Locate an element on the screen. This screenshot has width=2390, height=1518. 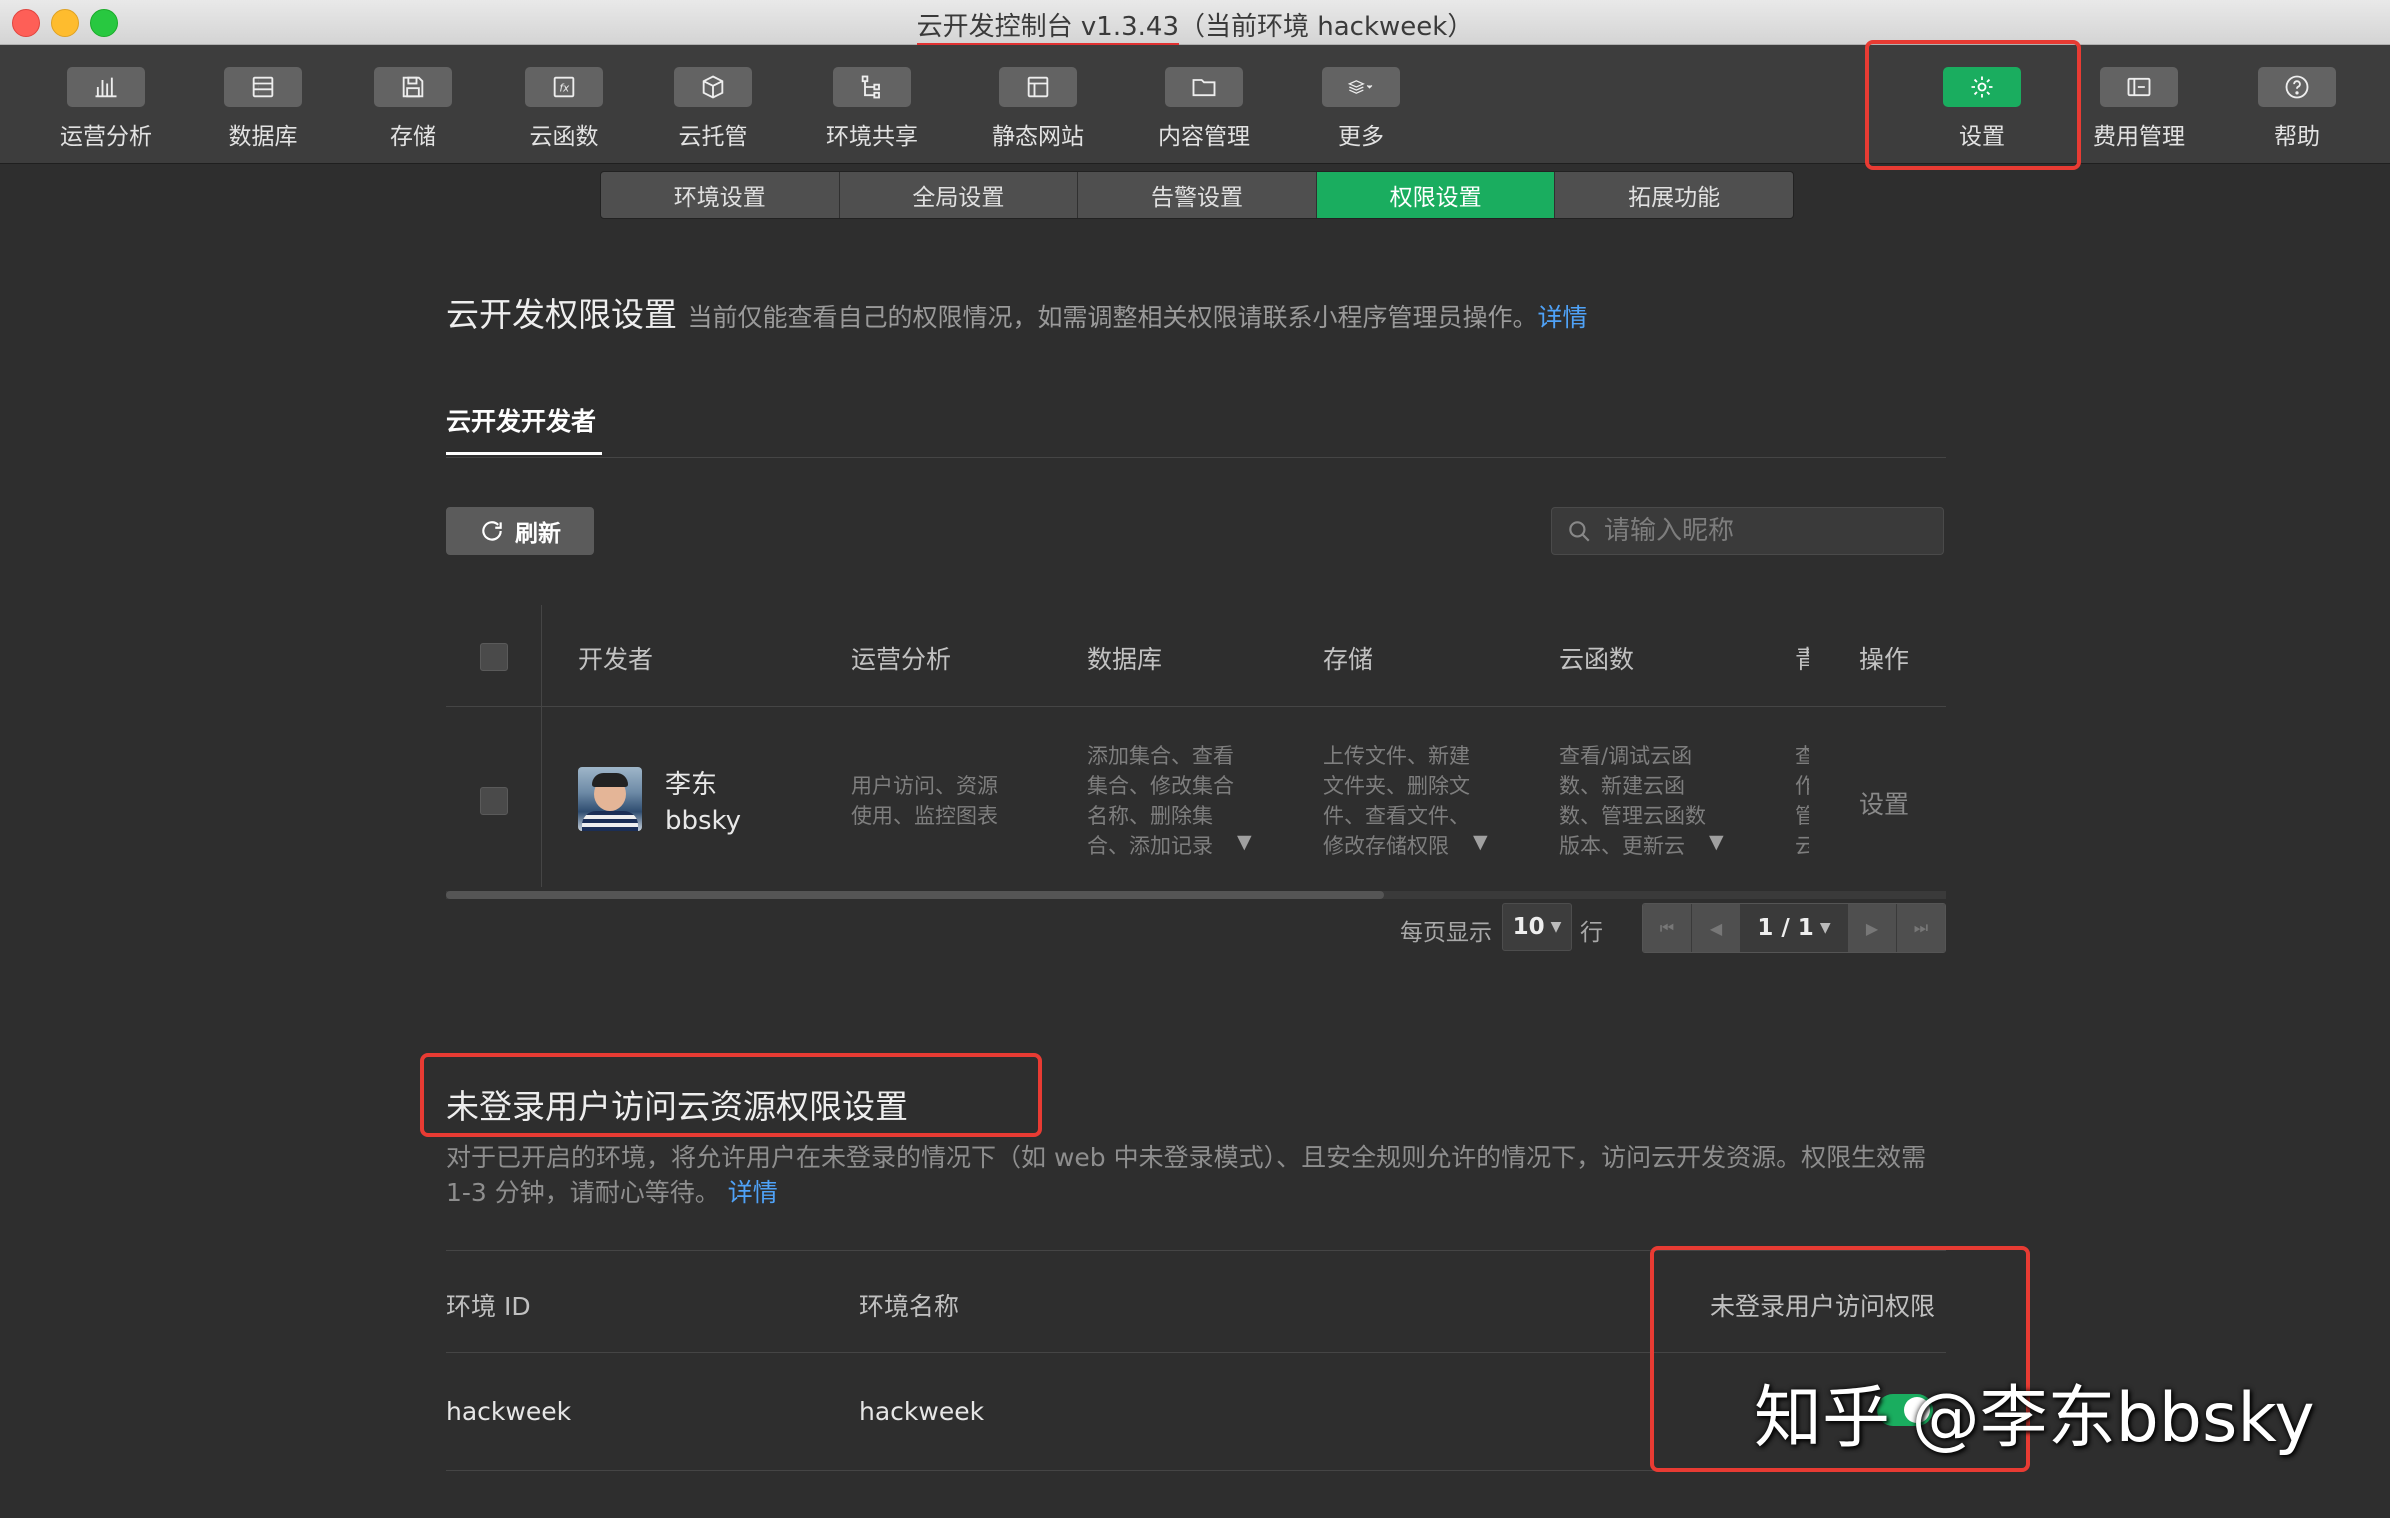
col-partial: 青 is located at coordinates (1802, 659).